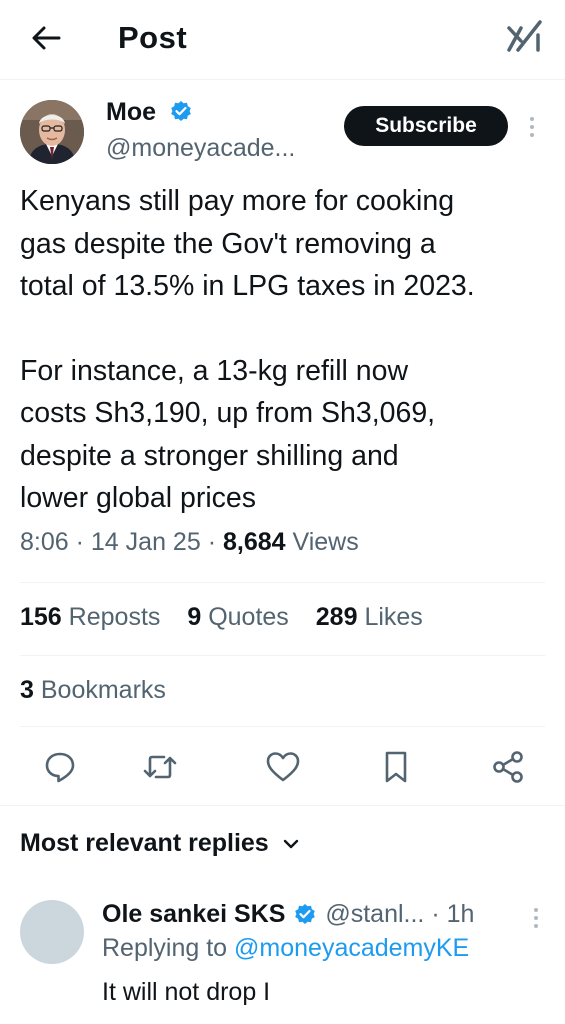  Describe the element at coordinates (228, 243) in the screenshot. I see `post-text-line: gas despite the Gov't removing a` at that location.